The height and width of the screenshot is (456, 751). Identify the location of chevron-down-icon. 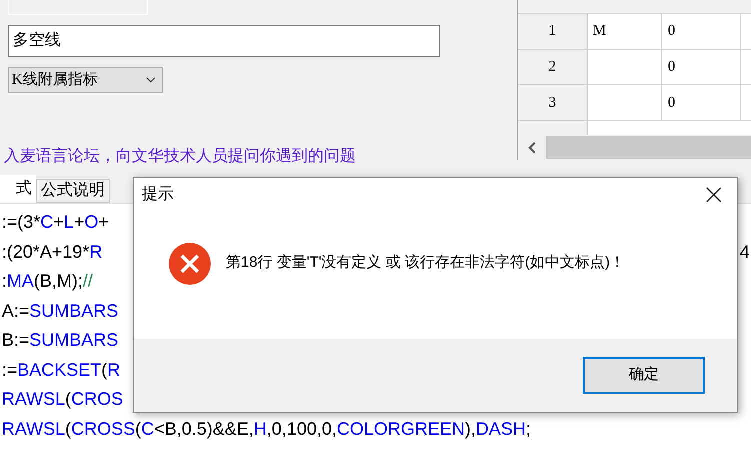
(151, 80).